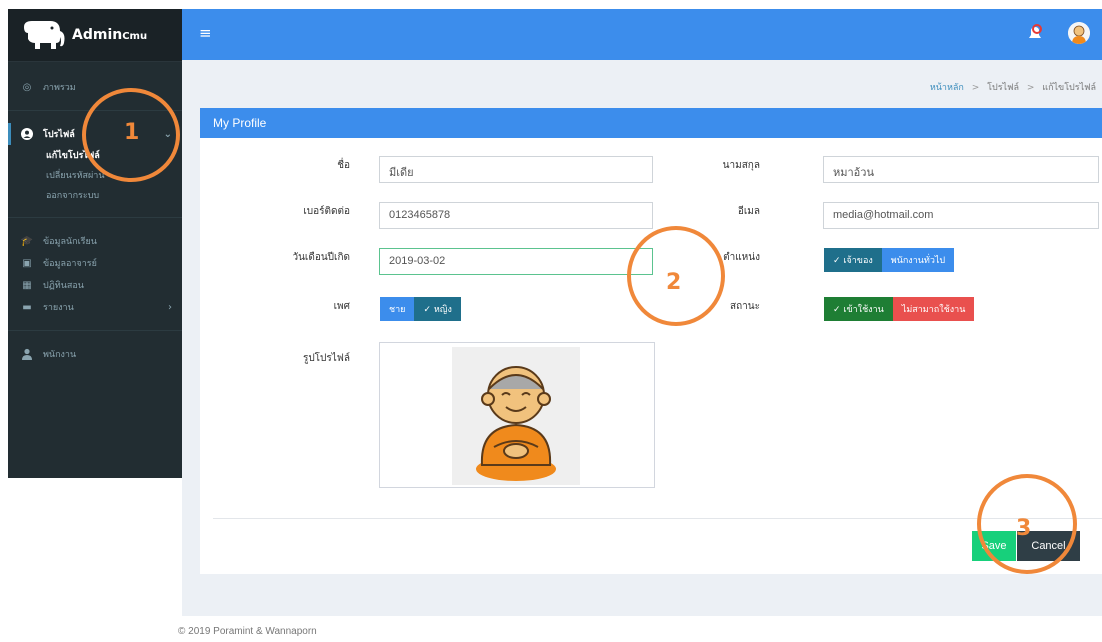  Describe the element at coordinates (70, 264) in the screenshot. I see `sidebar-item-label: ข้อมูลอาจารย์` at that location.